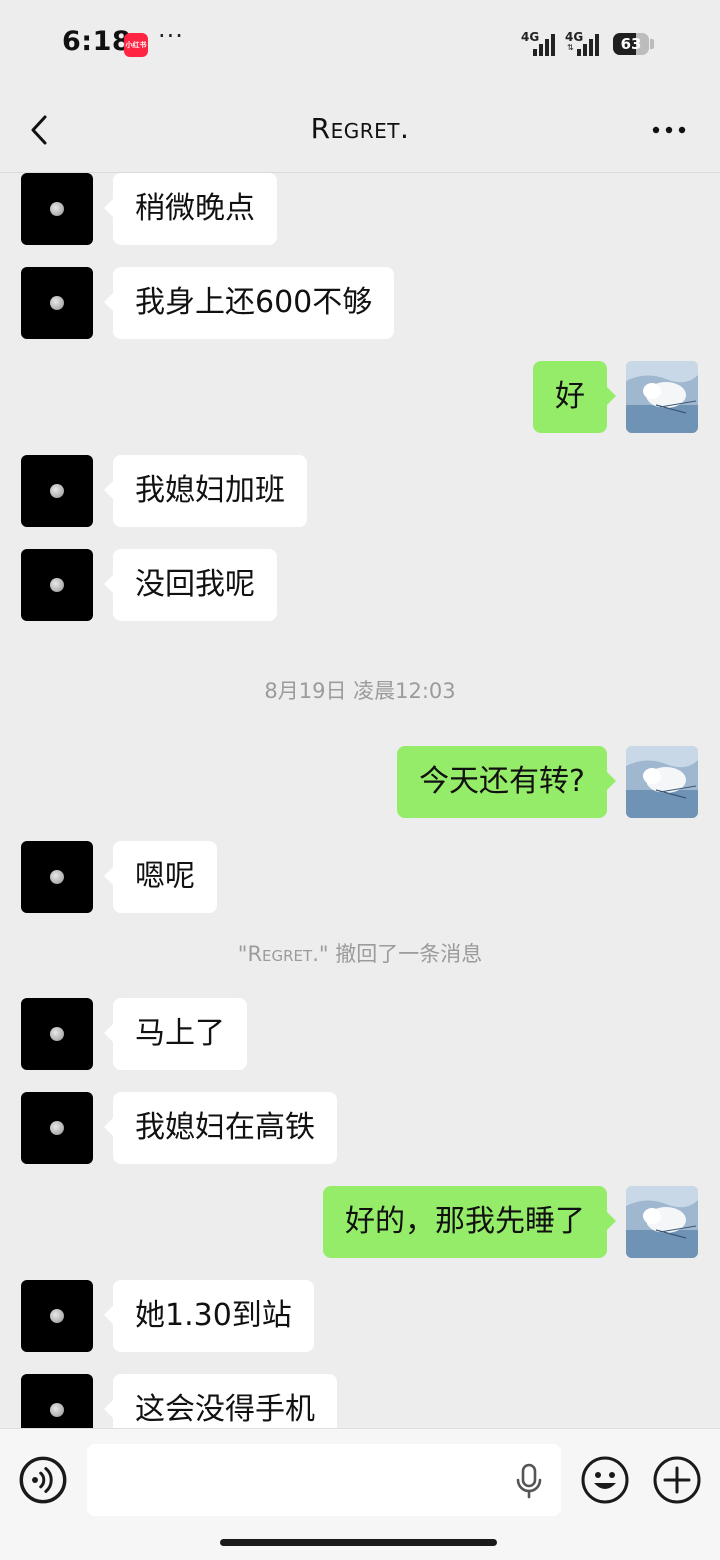 The width and height of the screenshot is (720, 1560). I want to click on timestamp-divider: 8月19日 凌晨12:03, so click(360, 691).